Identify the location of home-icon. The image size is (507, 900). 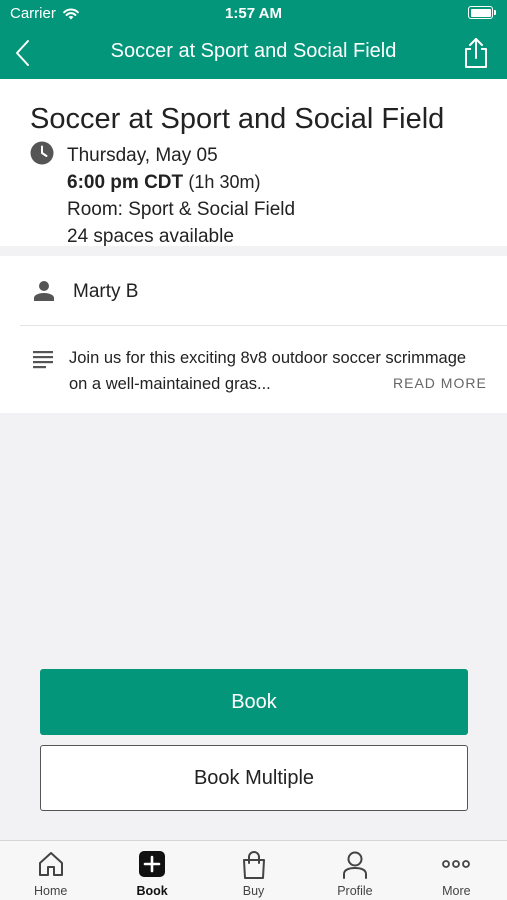
(50, 864).